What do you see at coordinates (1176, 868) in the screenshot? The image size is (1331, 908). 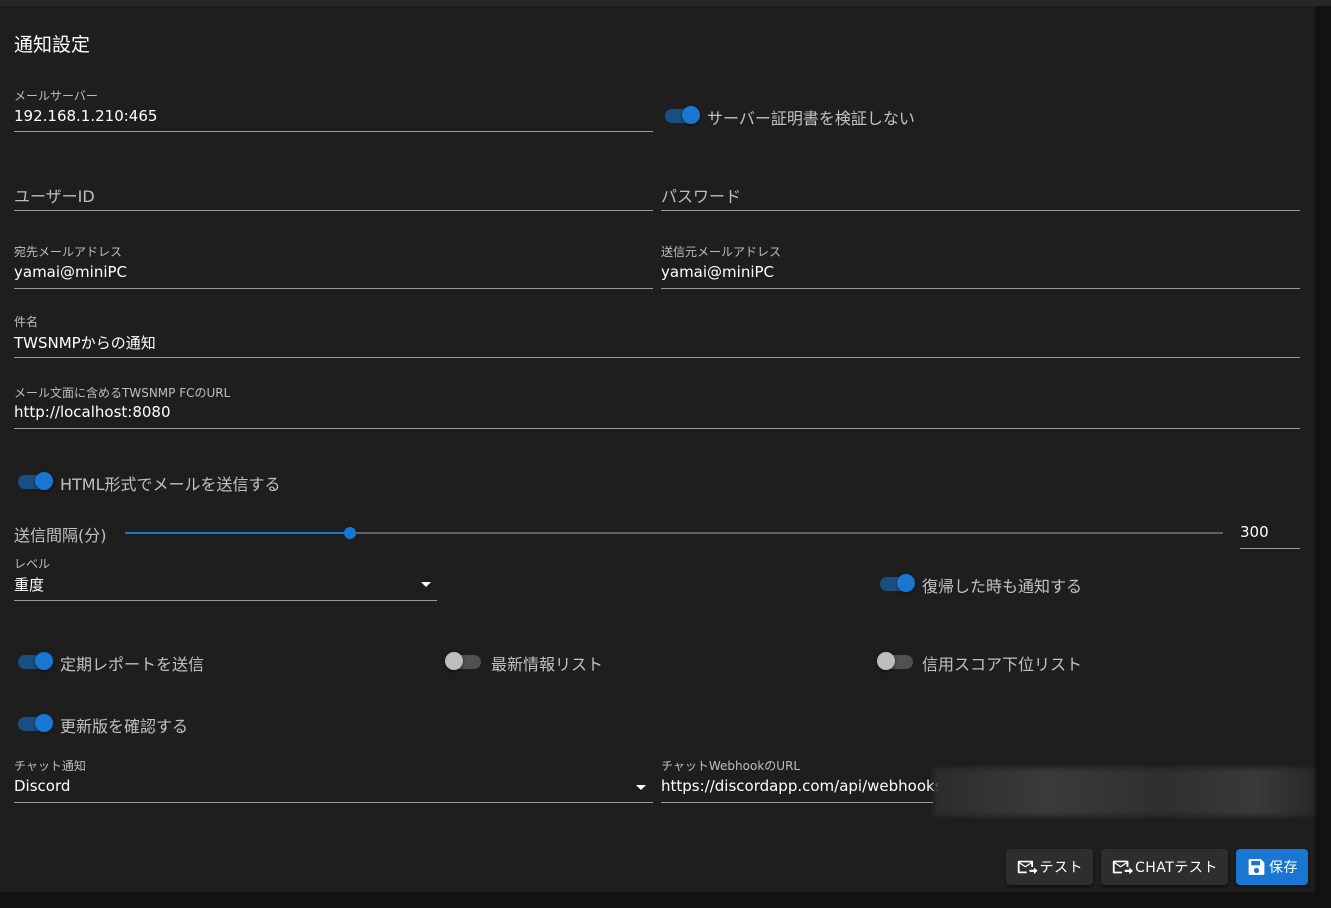 I see `chat-test-button-label: CHATテスト` at bounding box center [1176, 868].